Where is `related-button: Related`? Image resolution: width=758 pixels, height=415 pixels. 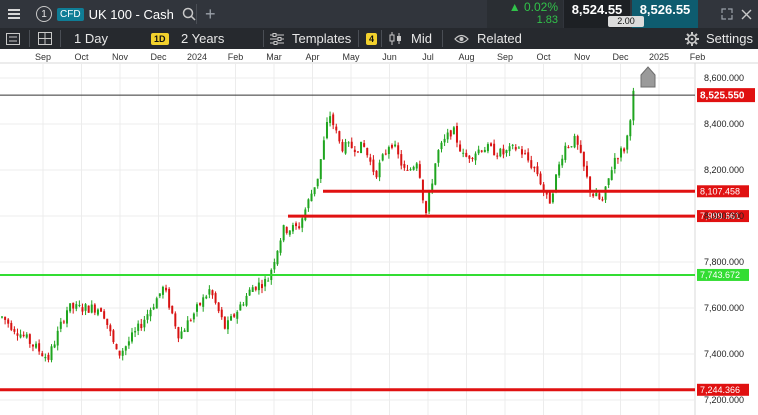 related-button: Related is located at coordinates (488, 38).